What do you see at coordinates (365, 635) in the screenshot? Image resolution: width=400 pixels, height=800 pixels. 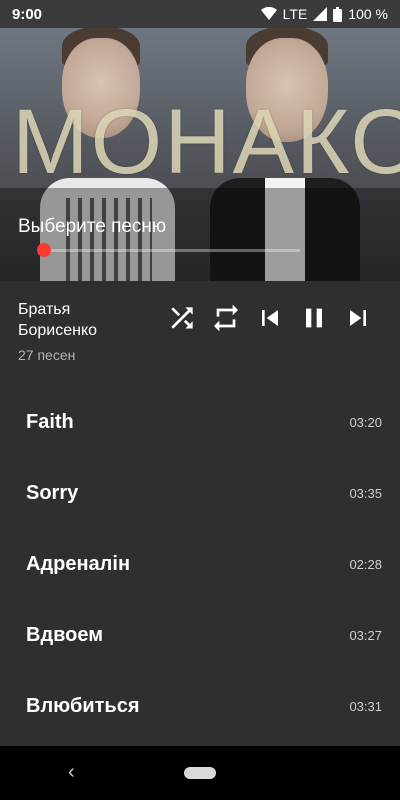 I see `track-duration: 03:27` at bounding box center [365, 635].